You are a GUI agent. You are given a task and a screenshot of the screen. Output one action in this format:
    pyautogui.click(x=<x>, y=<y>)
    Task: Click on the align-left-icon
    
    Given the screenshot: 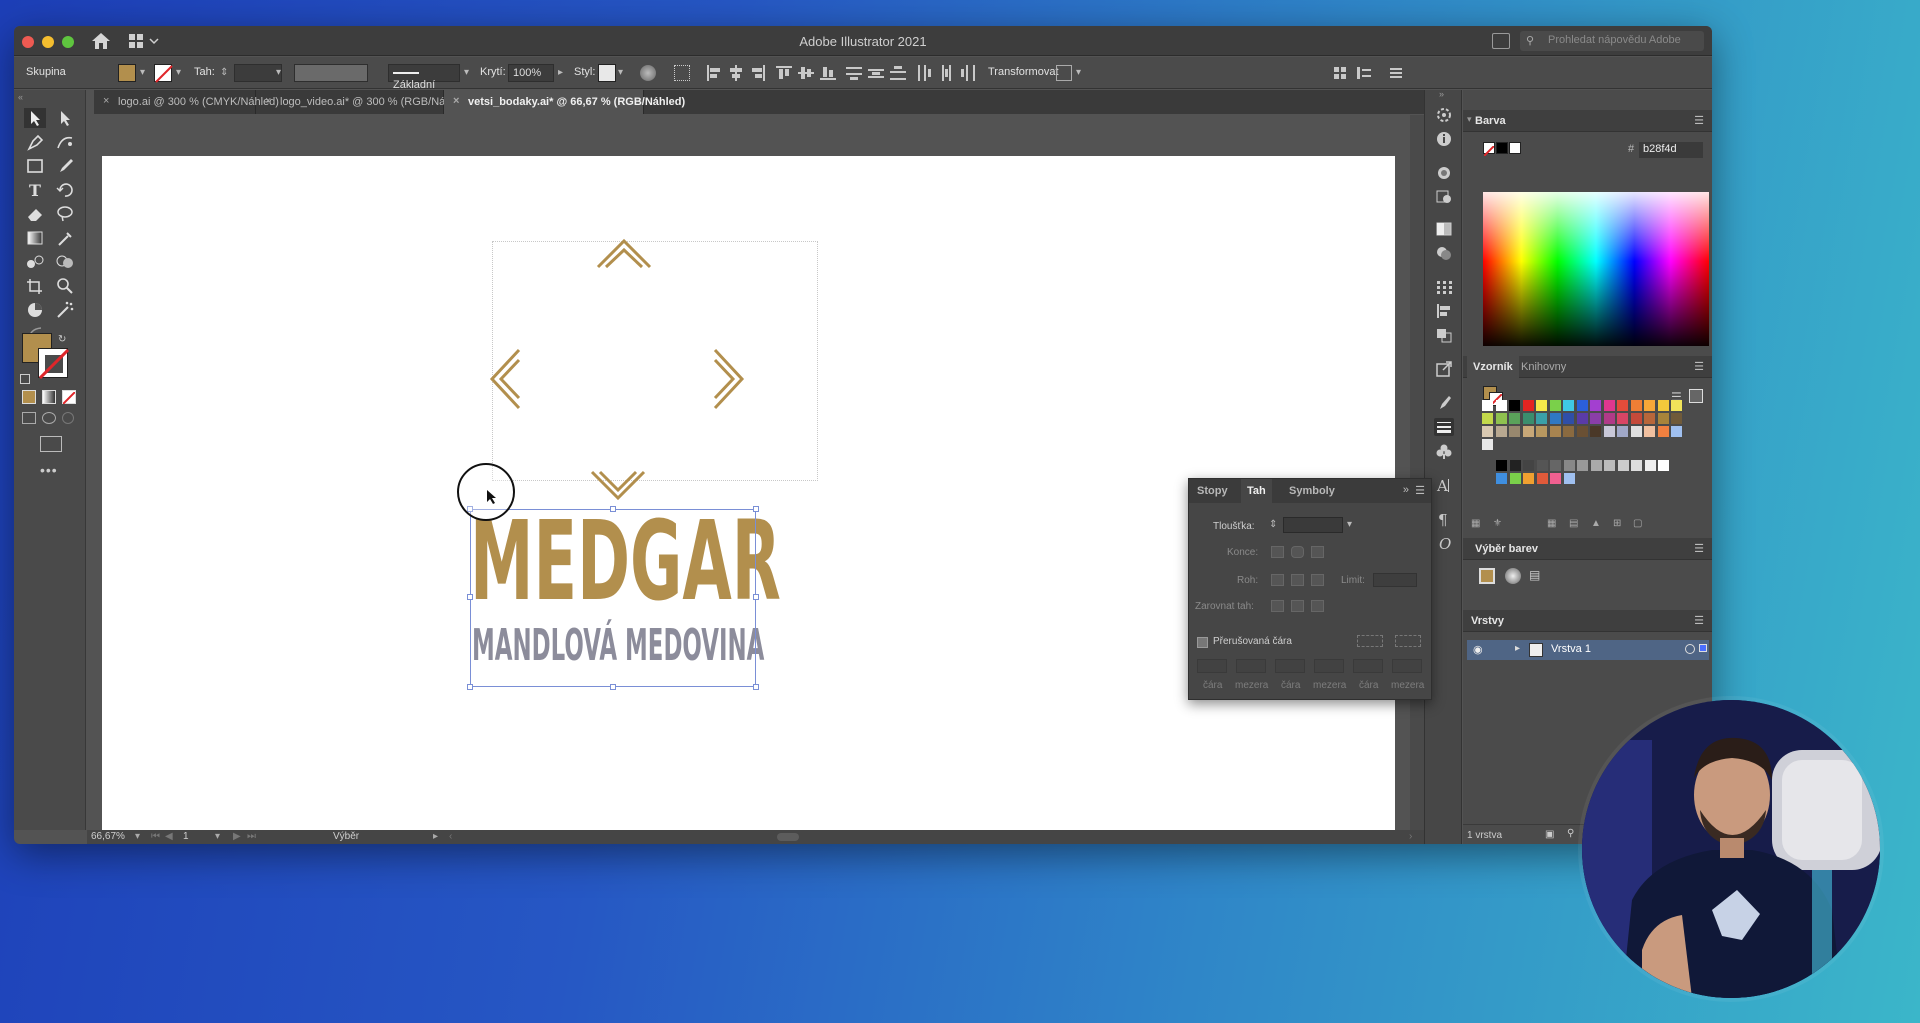 What is the action you would take?
    pyautogui.click(x=714, y=73)
    